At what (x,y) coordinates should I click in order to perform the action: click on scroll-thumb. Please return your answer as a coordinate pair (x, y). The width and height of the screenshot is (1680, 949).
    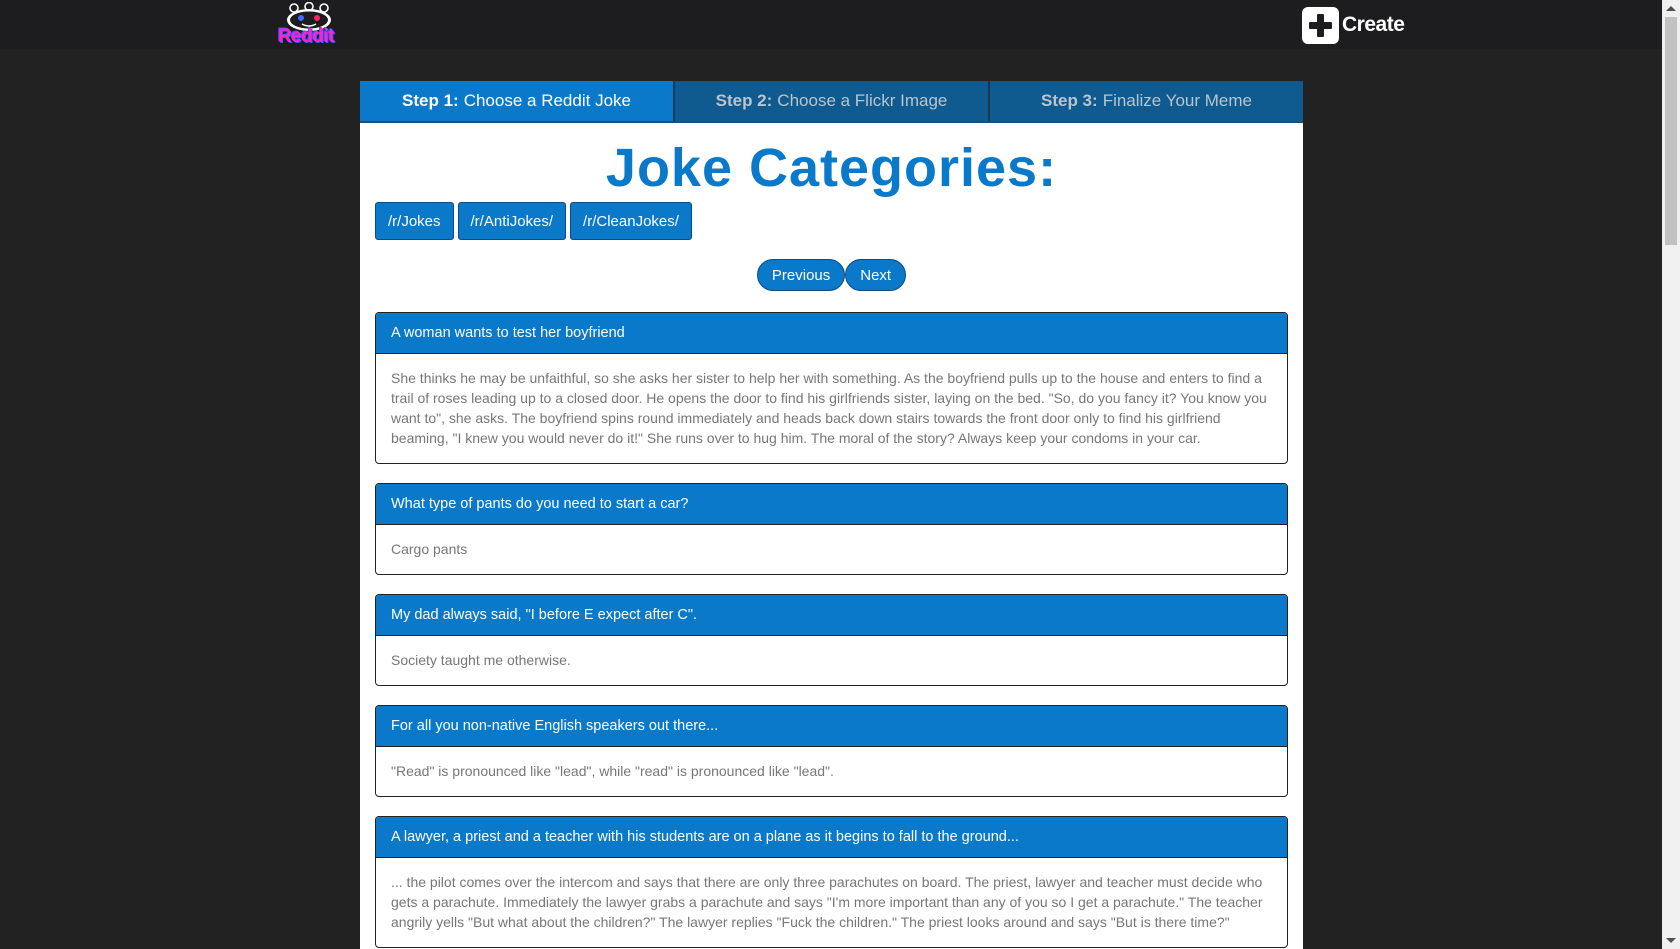
    Looking at the image, I should click on (1671, 131).